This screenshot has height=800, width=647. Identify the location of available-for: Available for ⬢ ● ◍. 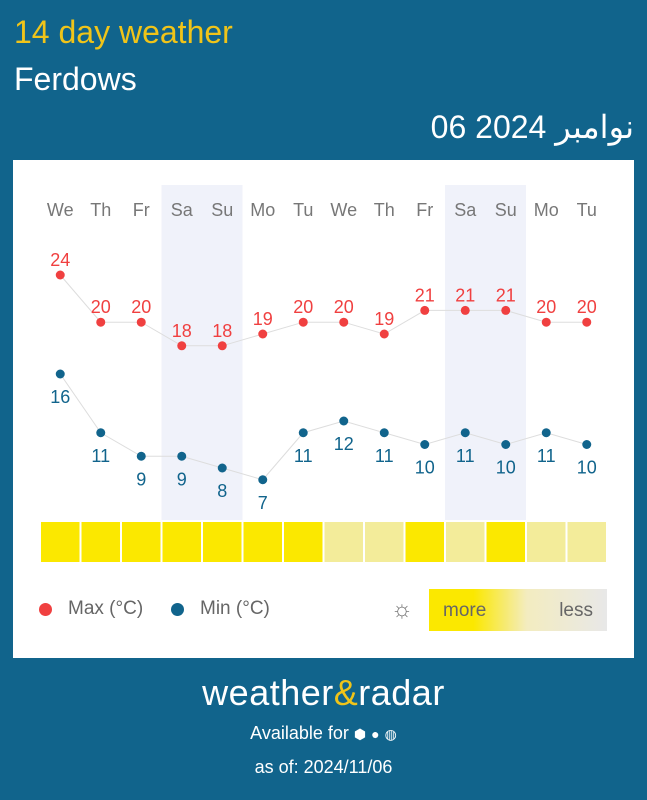
(323, 733).